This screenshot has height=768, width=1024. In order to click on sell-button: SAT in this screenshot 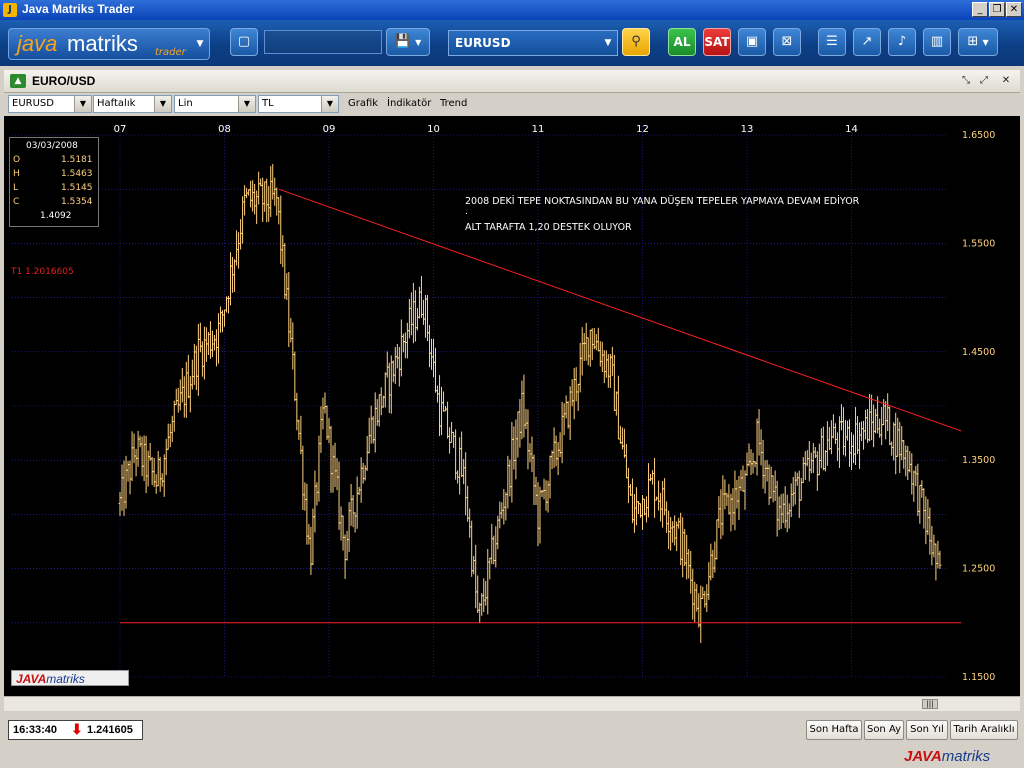, I will do `click(717, 42)`.